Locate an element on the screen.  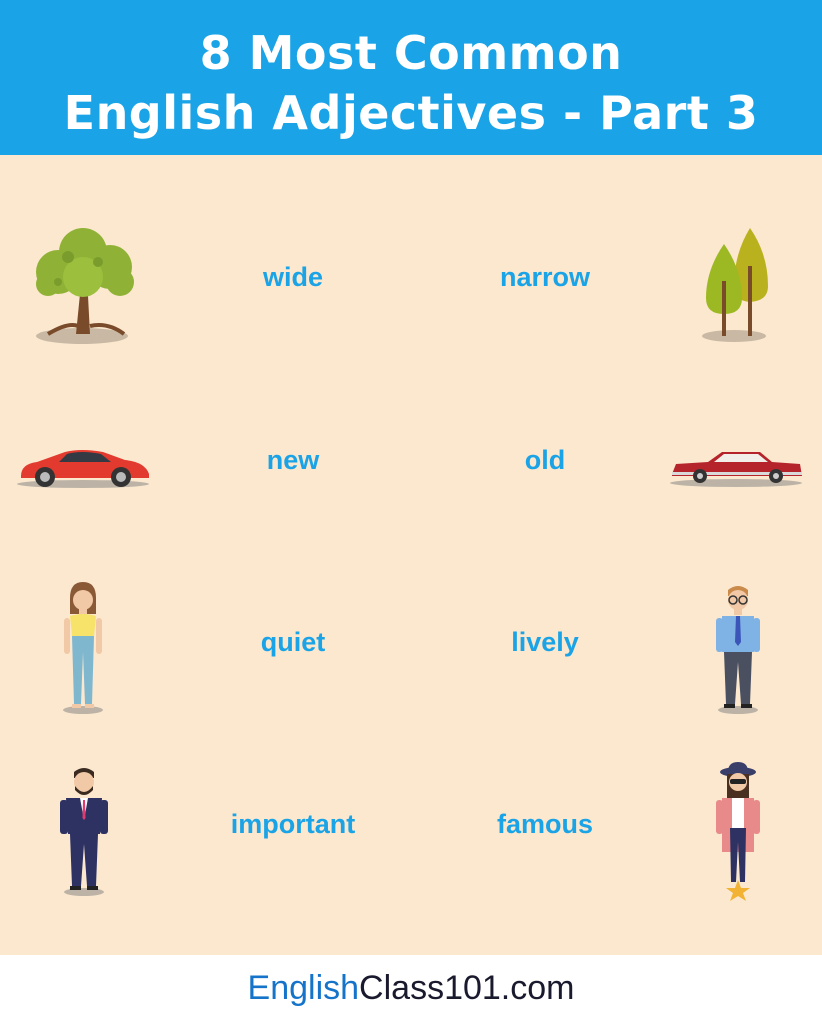
word-old: old is located at coordinates (545, 460).